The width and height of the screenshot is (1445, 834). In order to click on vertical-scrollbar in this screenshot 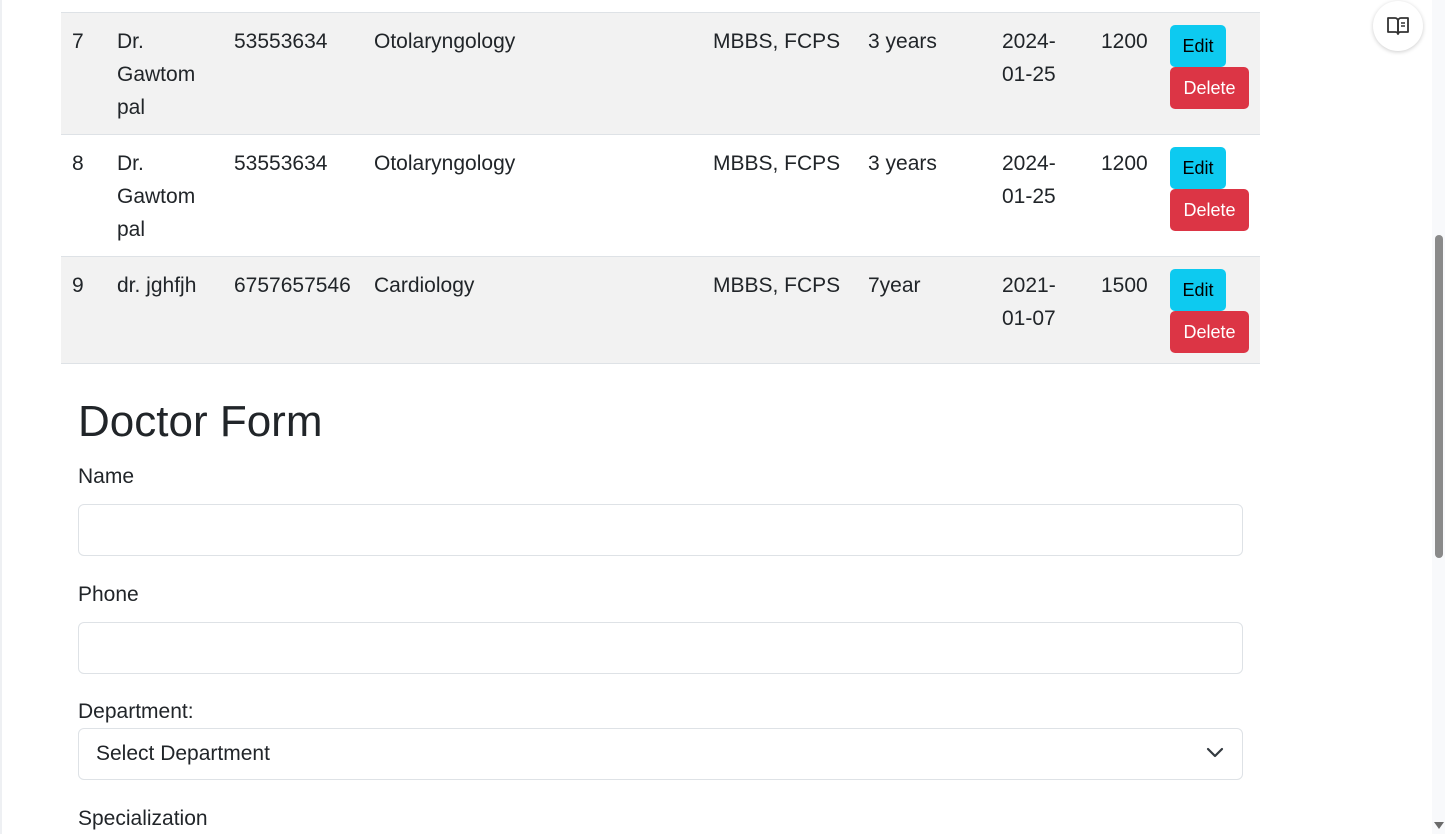, I will do `click(1438, 417)`.